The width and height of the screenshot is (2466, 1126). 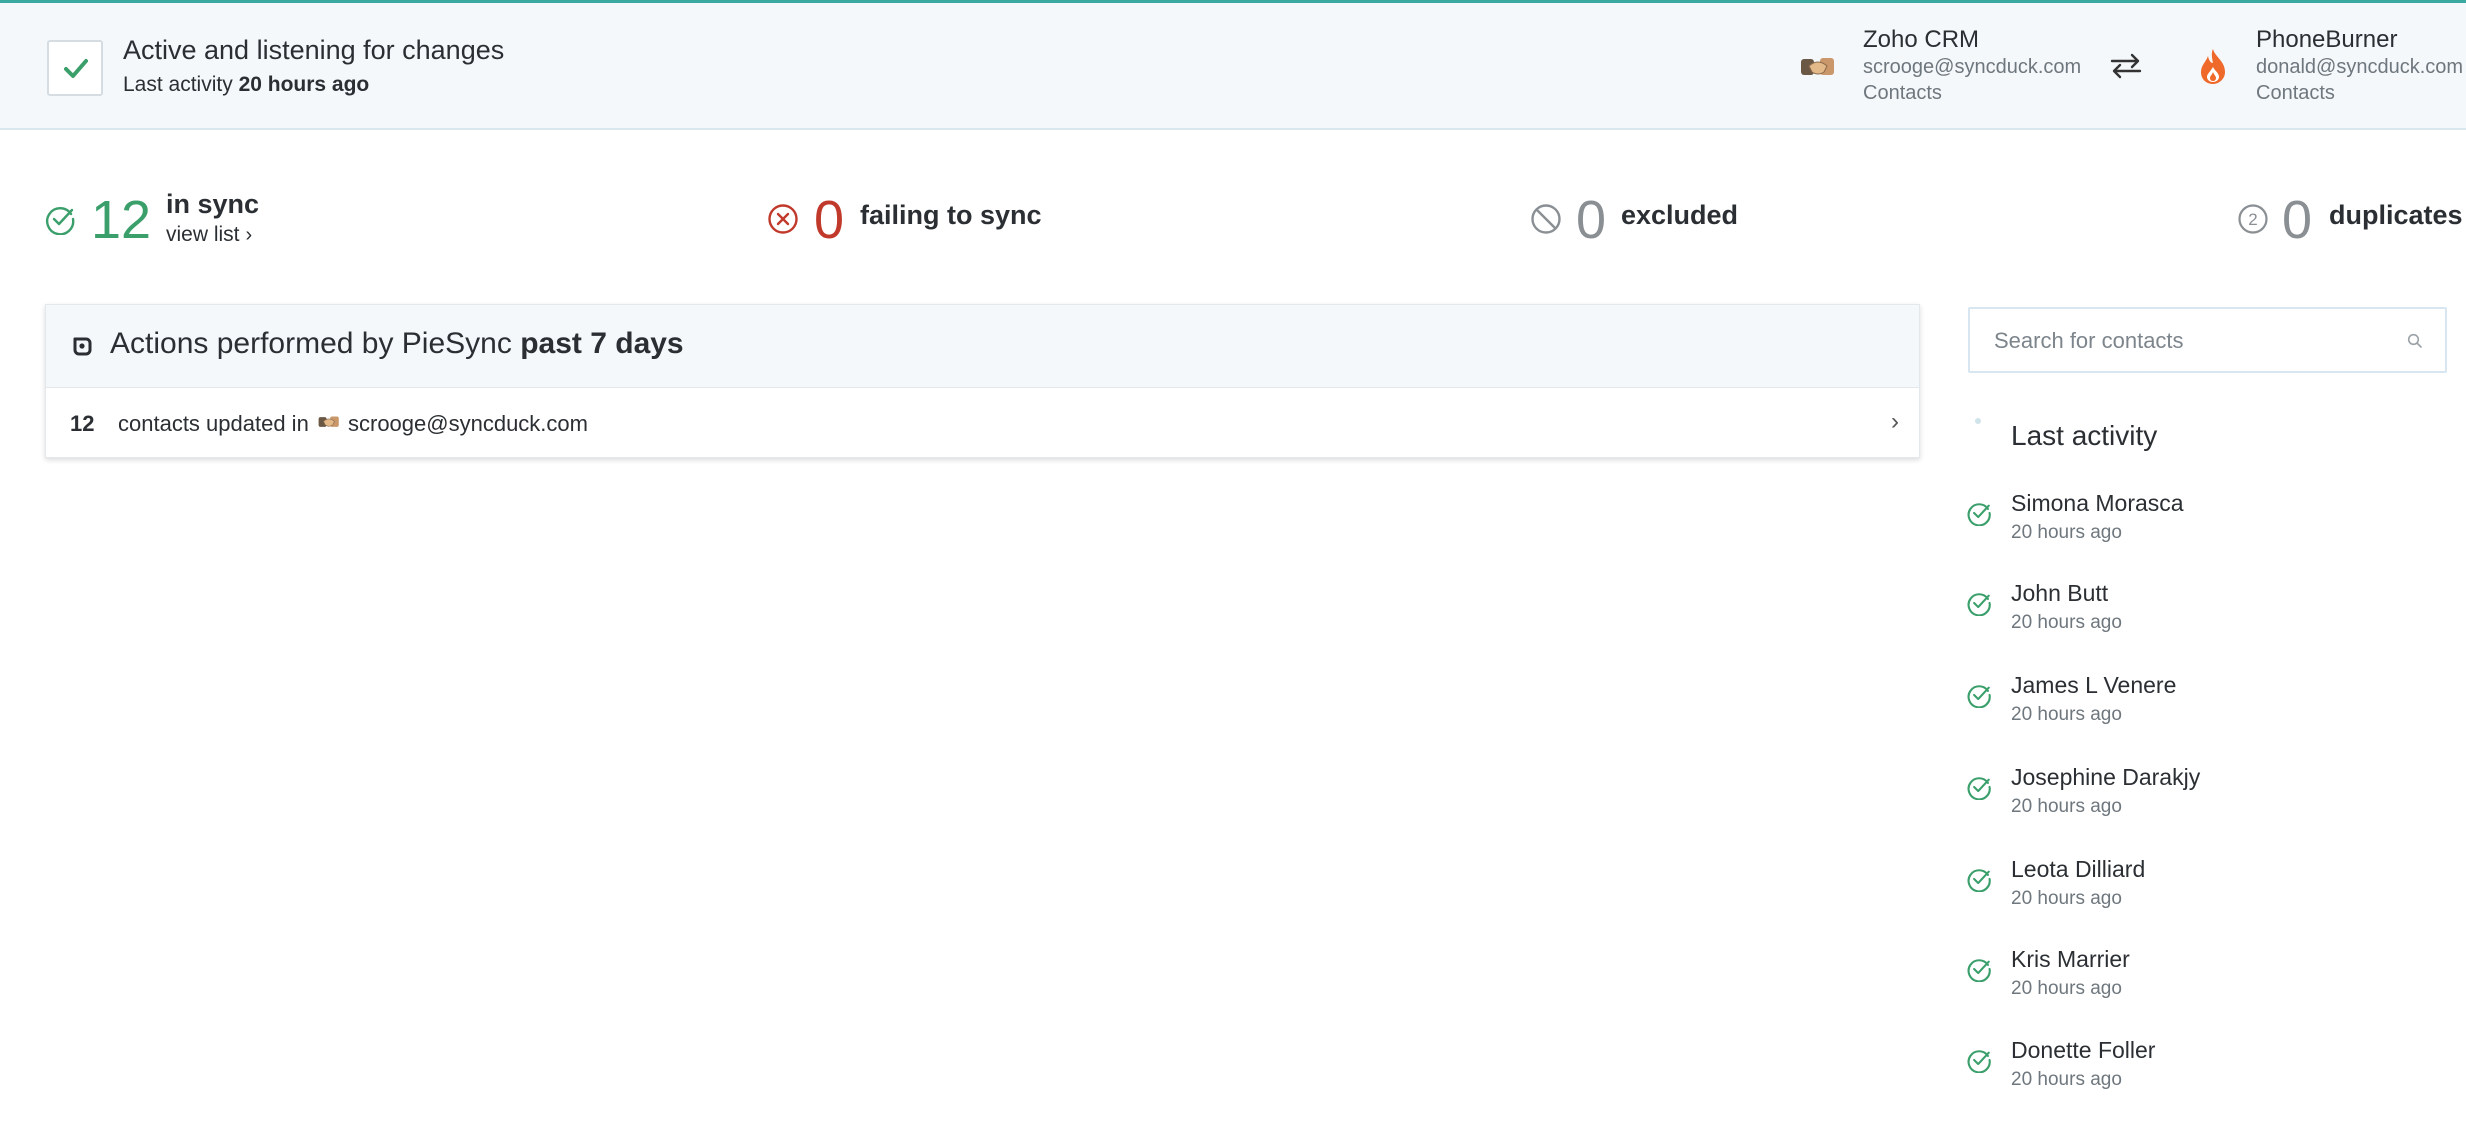 What do you see at coordinates (2097, 503) in the screenshot?
I see `activity-contact-name: Simona Morasca` at bounding box center [2097, 503].